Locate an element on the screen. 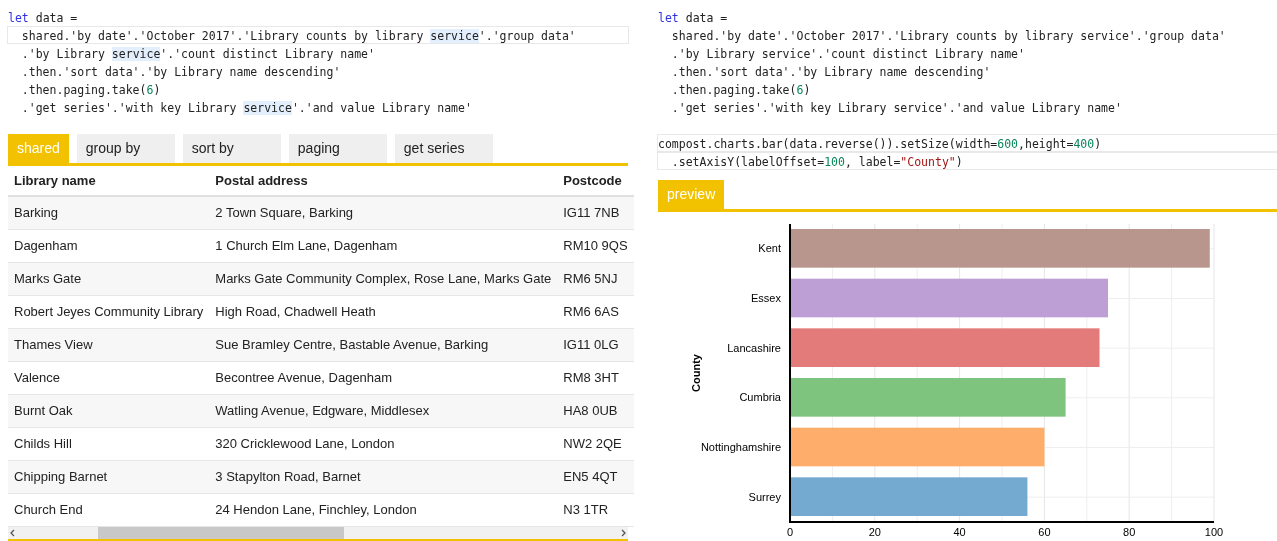 This screenshot has width=1277, height=541. category-label: Lancashire is located at coordinates (754, 347).